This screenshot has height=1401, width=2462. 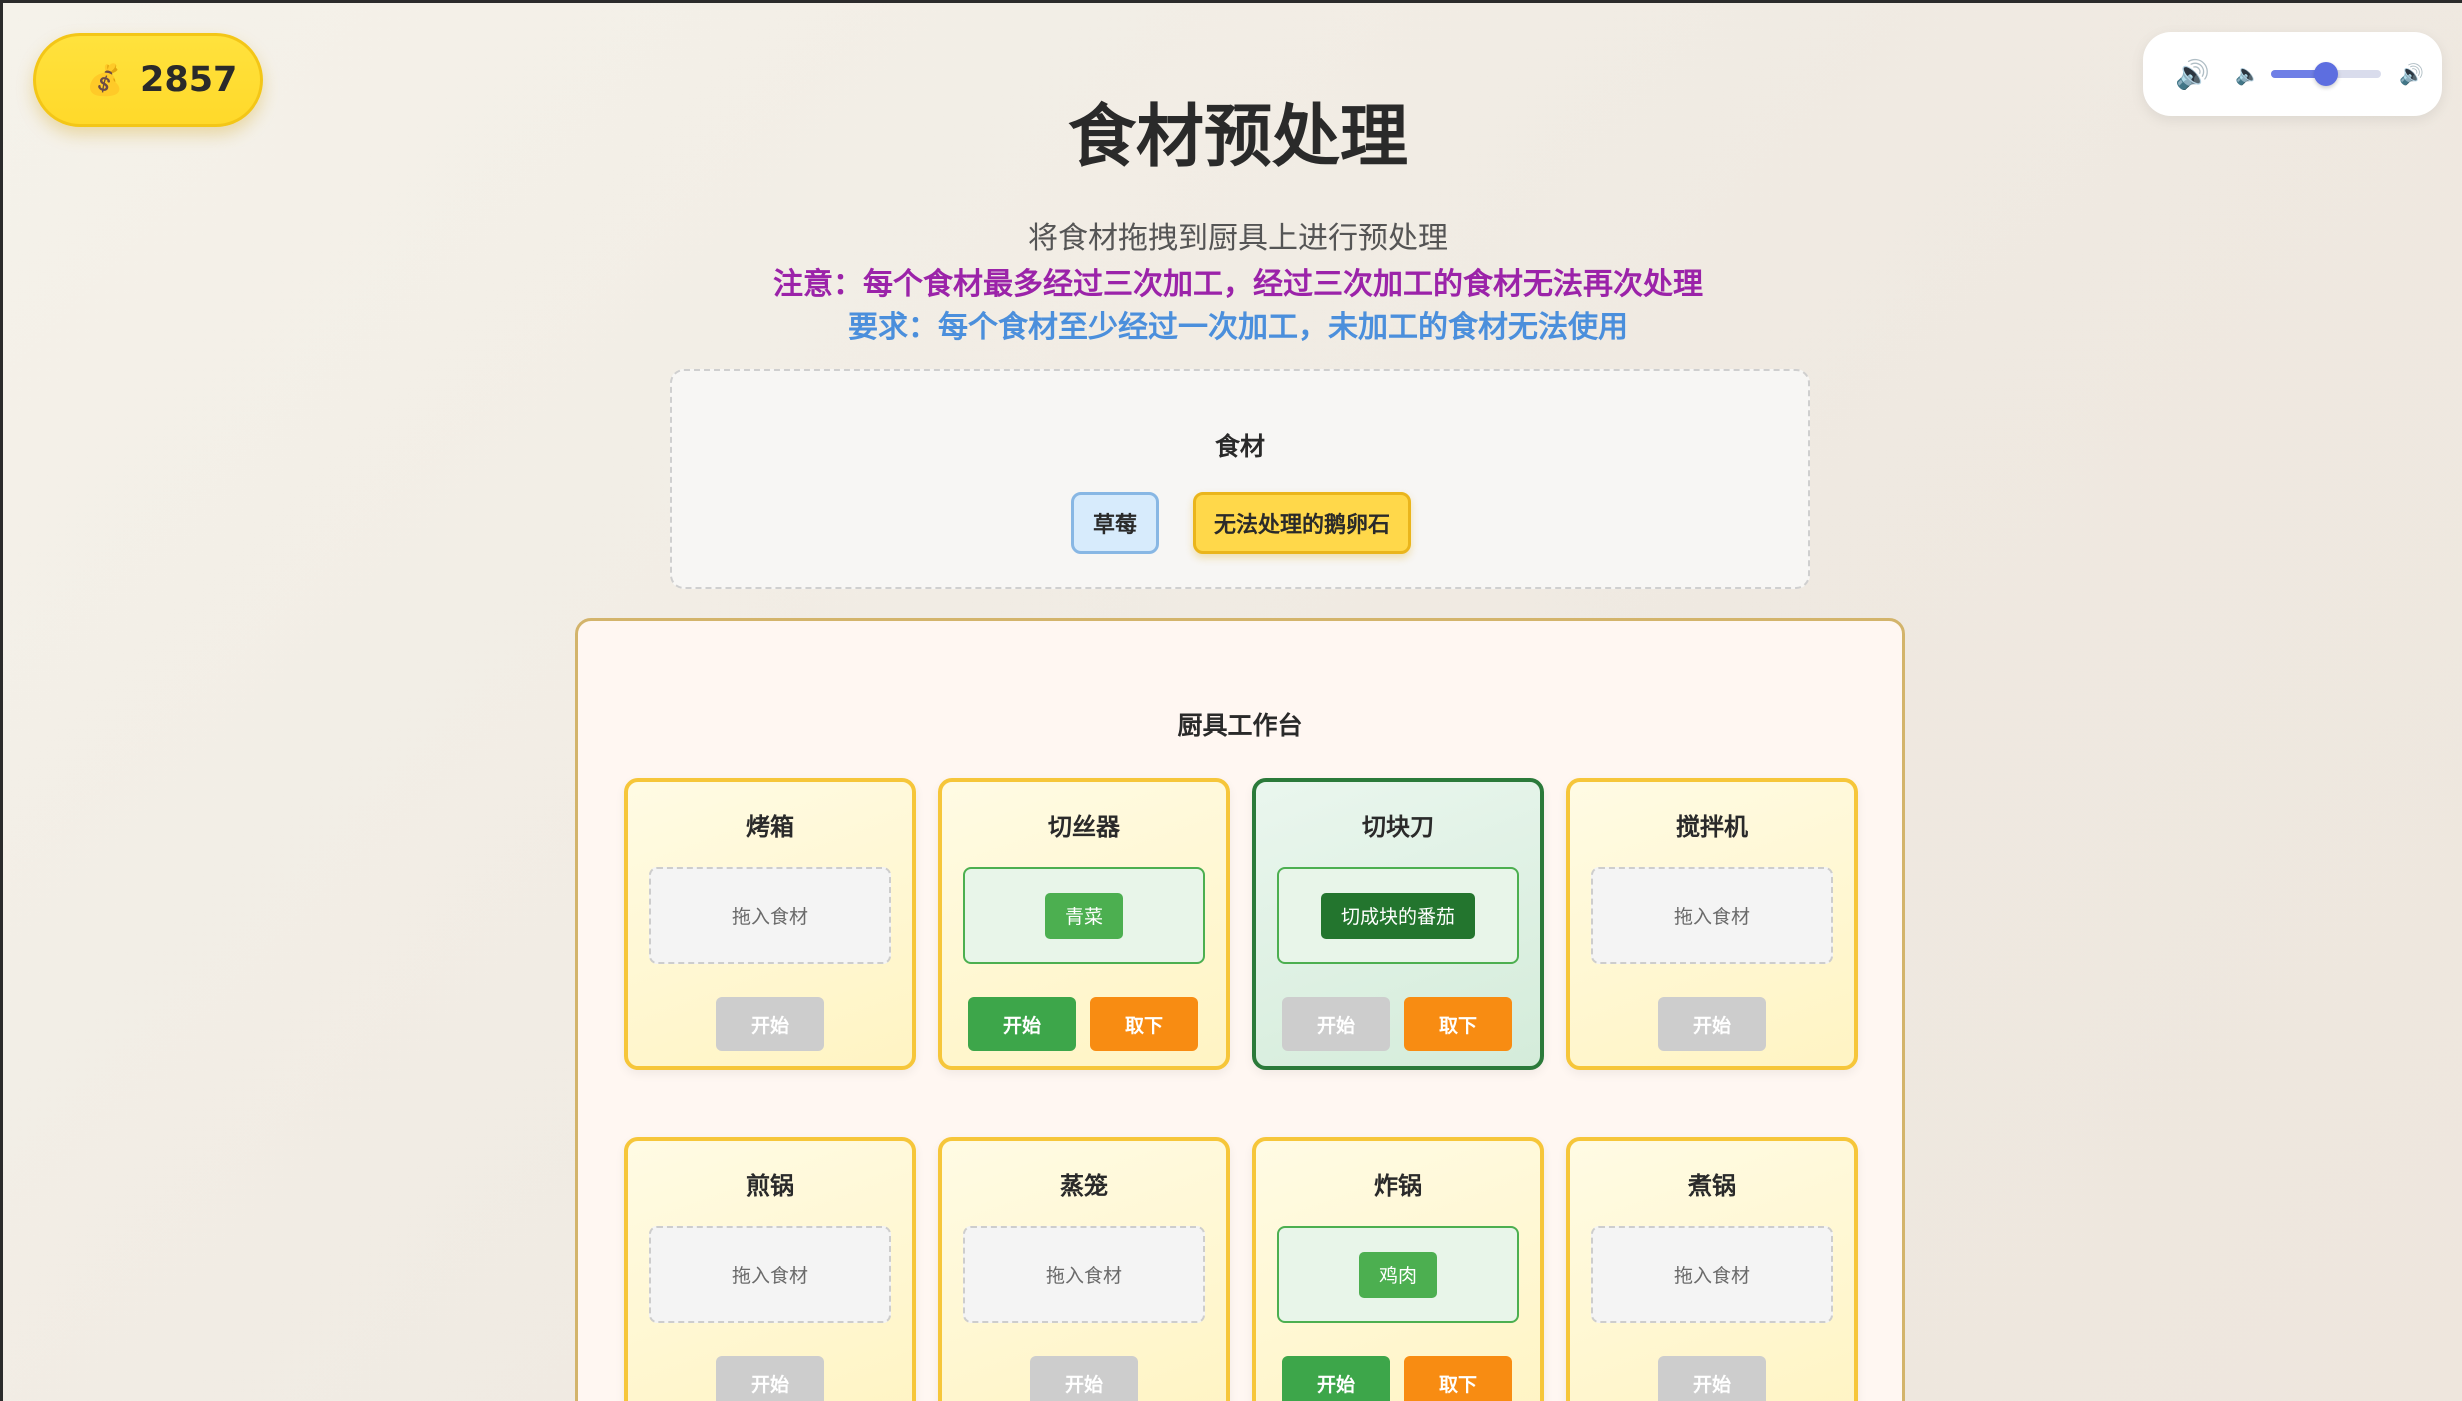 I want to click on tool-frying-pan: 煎锅 拖入食材 开始, so click(x=770, y=1269).